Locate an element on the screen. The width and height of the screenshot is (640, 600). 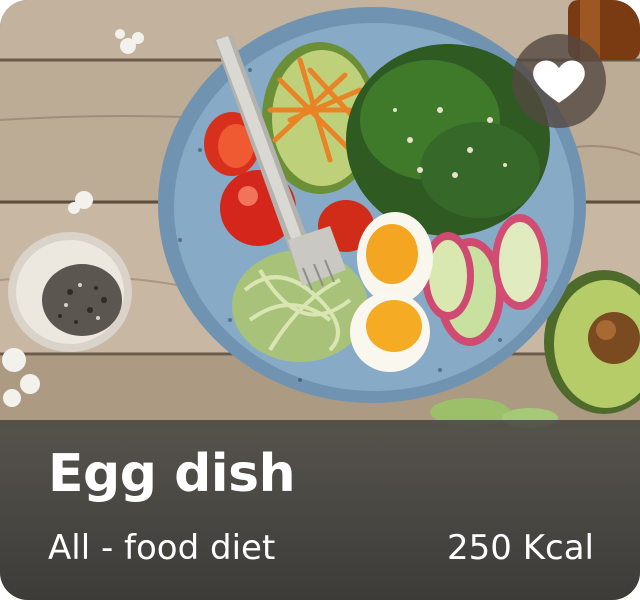
favorite-button is located at coordinates (559, 81).